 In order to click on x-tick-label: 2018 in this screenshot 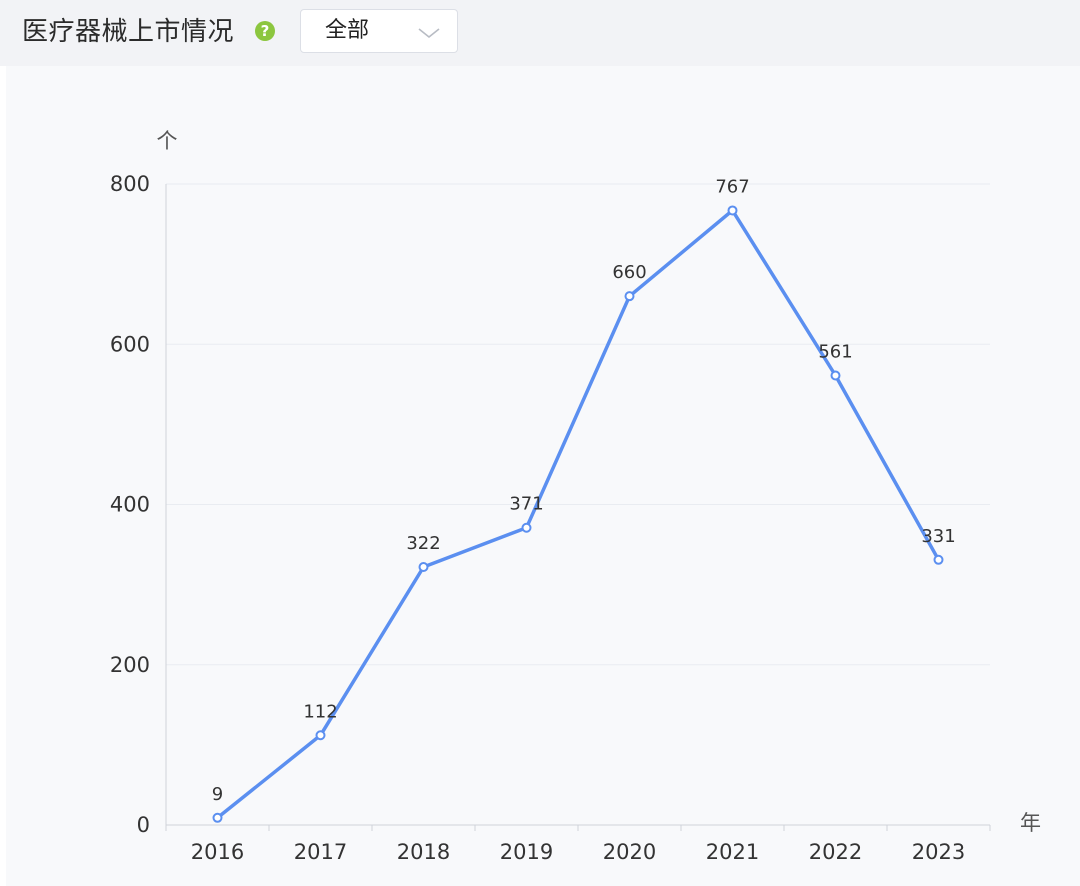, I will do `click(423, 852)`.